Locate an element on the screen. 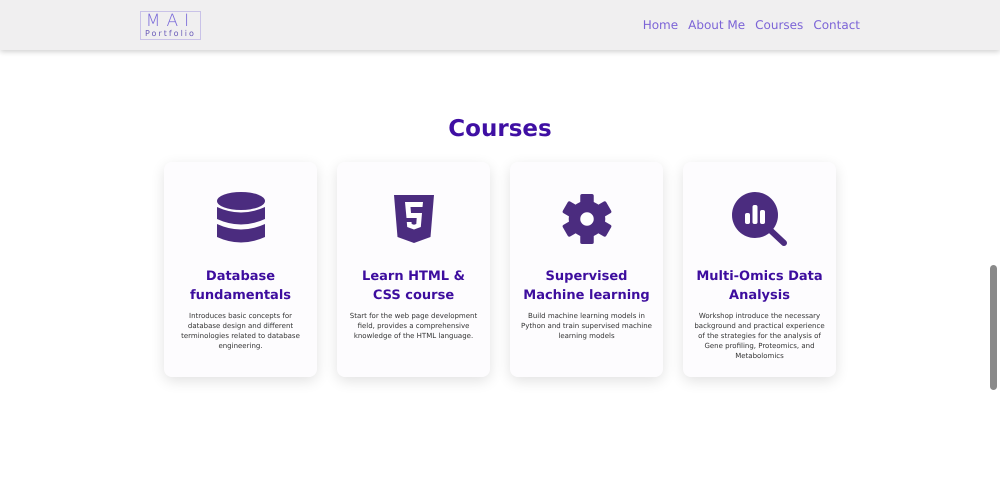 The width and height of the screenshot is (1000, 501). gear-icon is located at coordinates (586, 219).